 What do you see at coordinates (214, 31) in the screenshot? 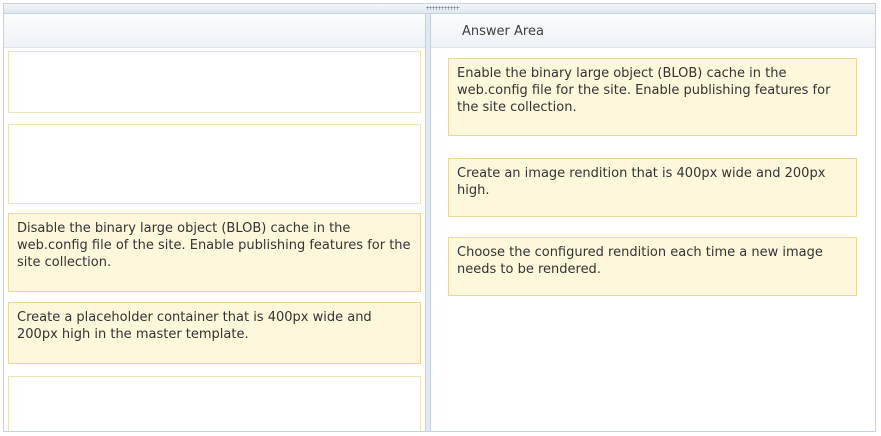
I see `source-pane-header` at bounding box center [214, 31].